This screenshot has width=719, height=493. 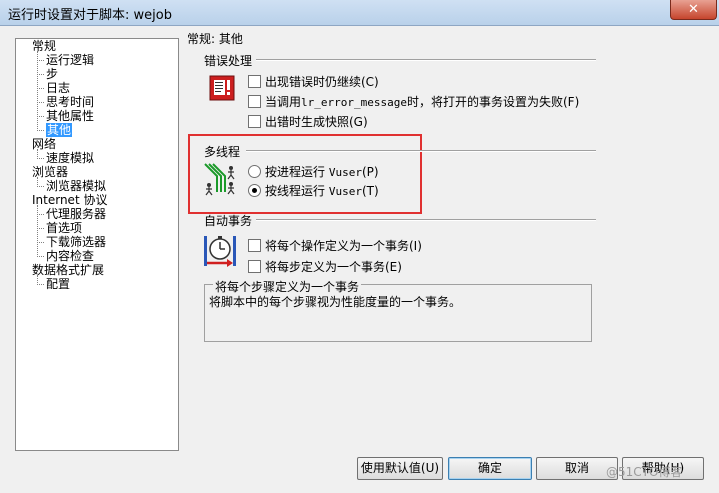 I want to click on window-title: 运行时设置对于脚本: wejob, so click(x=90, y=15).